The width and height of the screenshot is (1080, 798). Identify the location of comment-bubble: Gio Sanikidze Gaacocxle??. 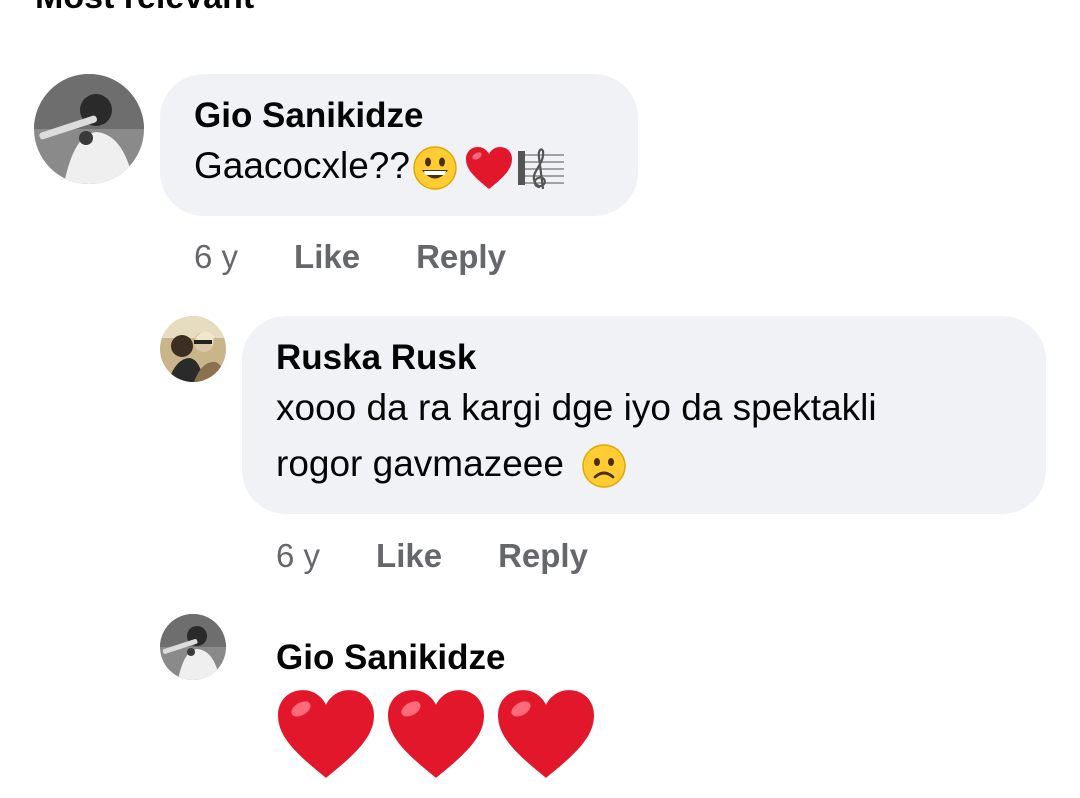
(399, 145).